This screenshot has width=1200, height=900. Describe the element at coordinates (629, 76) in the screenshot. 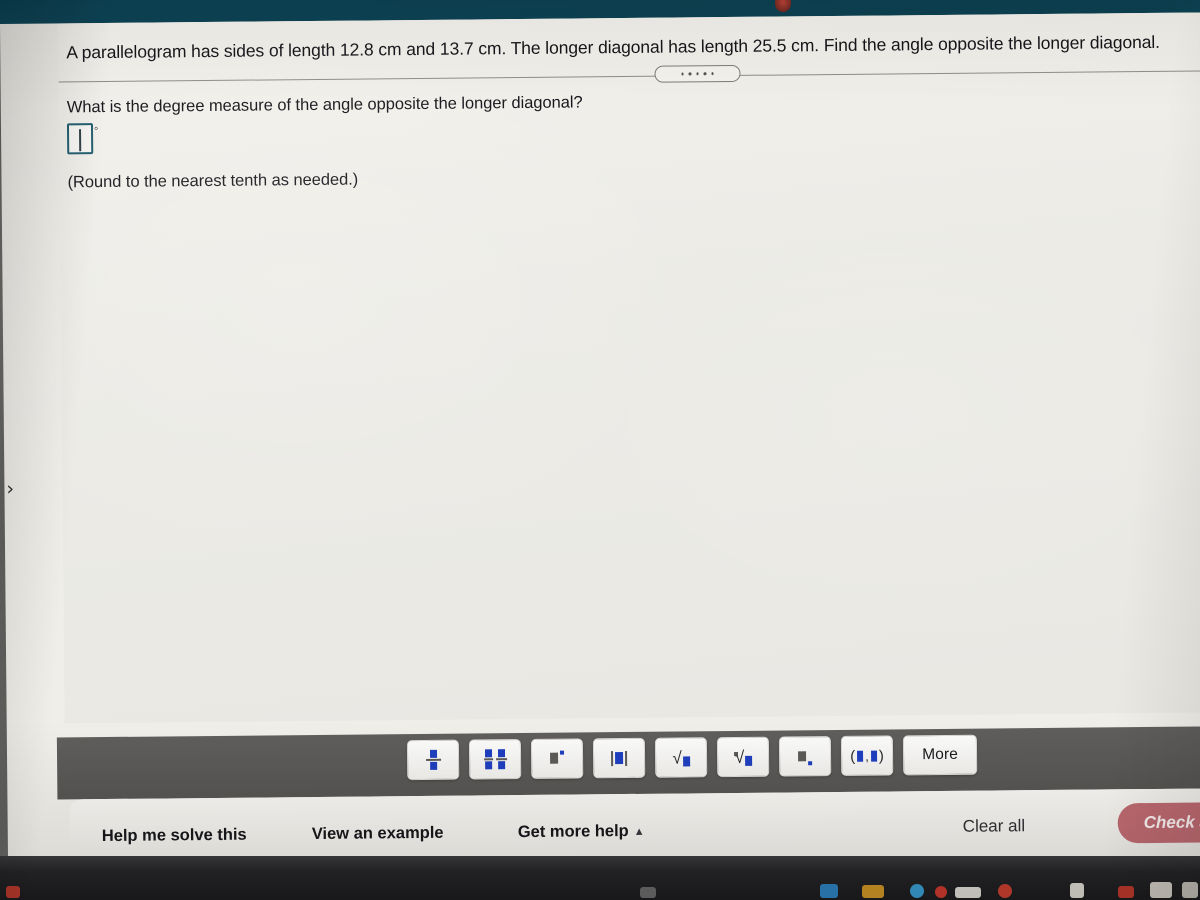

I see `section-divider` at that location.